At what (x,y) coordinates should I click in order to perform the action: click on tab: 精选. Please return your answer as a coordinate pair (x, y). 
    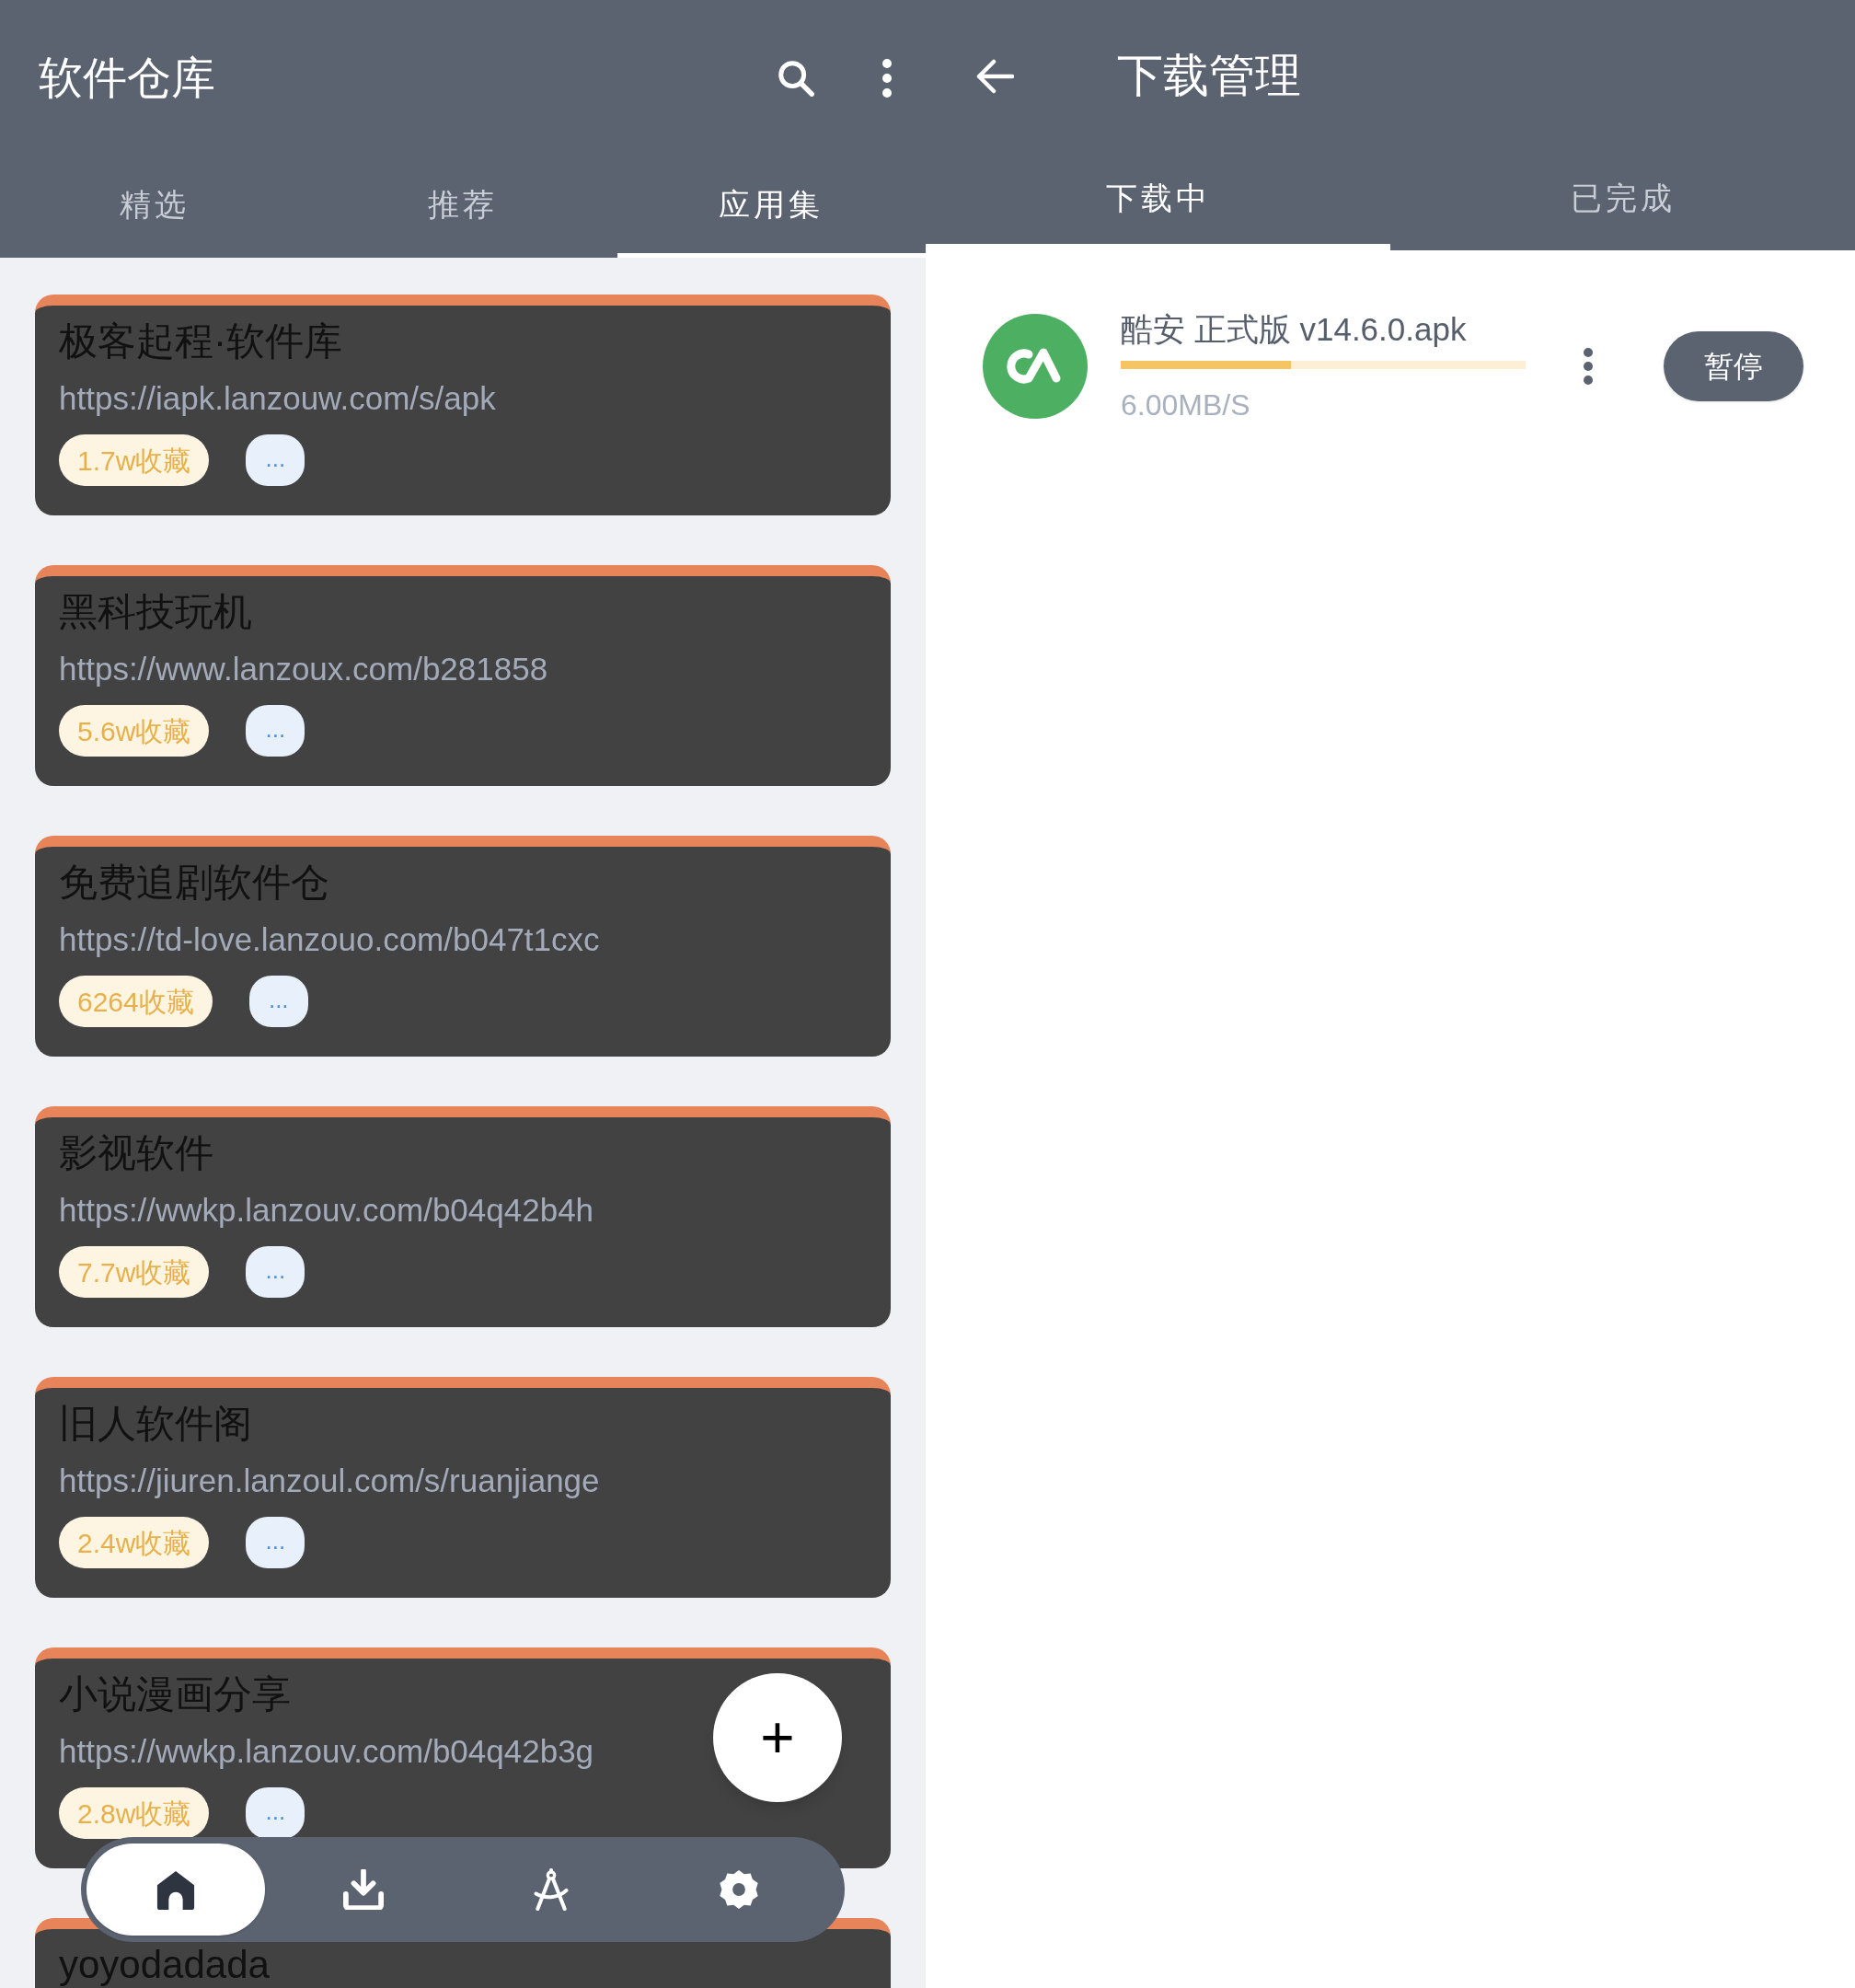
    Looking at the image, I should click on (154, 207).